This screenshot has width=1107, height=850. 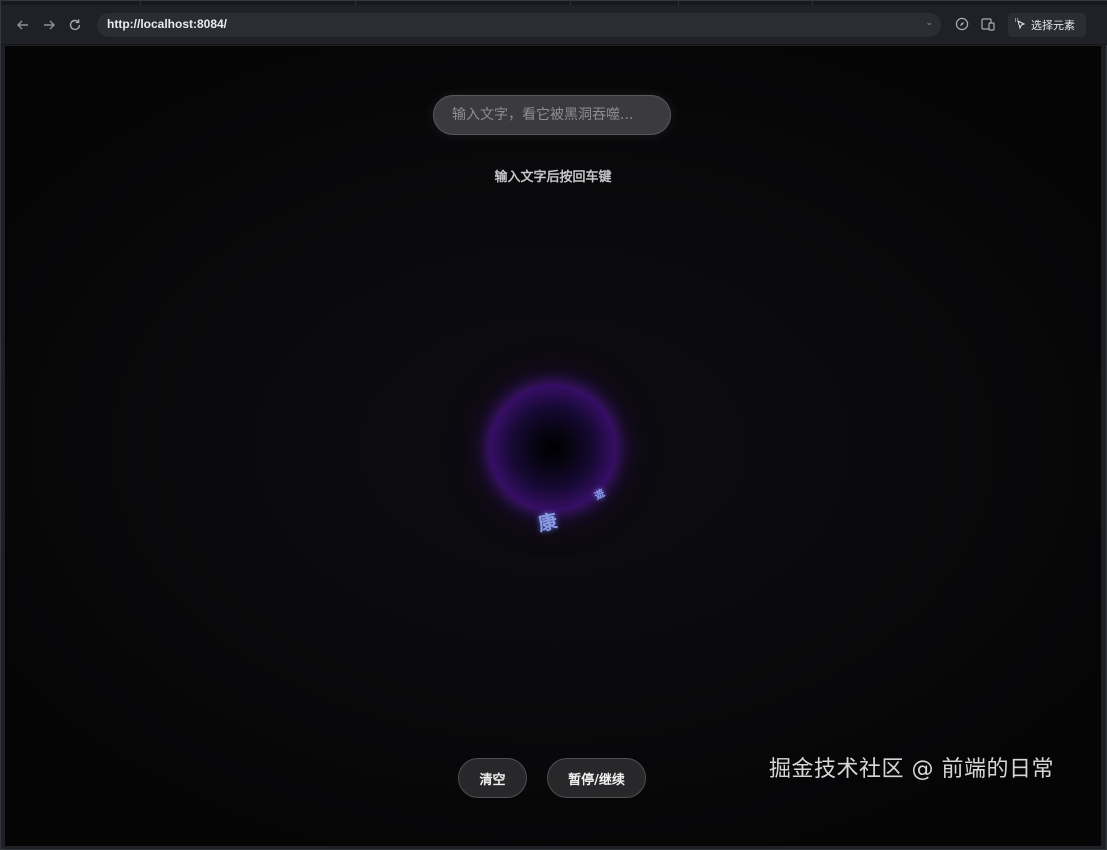 What do you see at coordinates (167, 24) in the screenshot?
I see `url-text: http://localhost:8084/` at bounding box center [167, 24].